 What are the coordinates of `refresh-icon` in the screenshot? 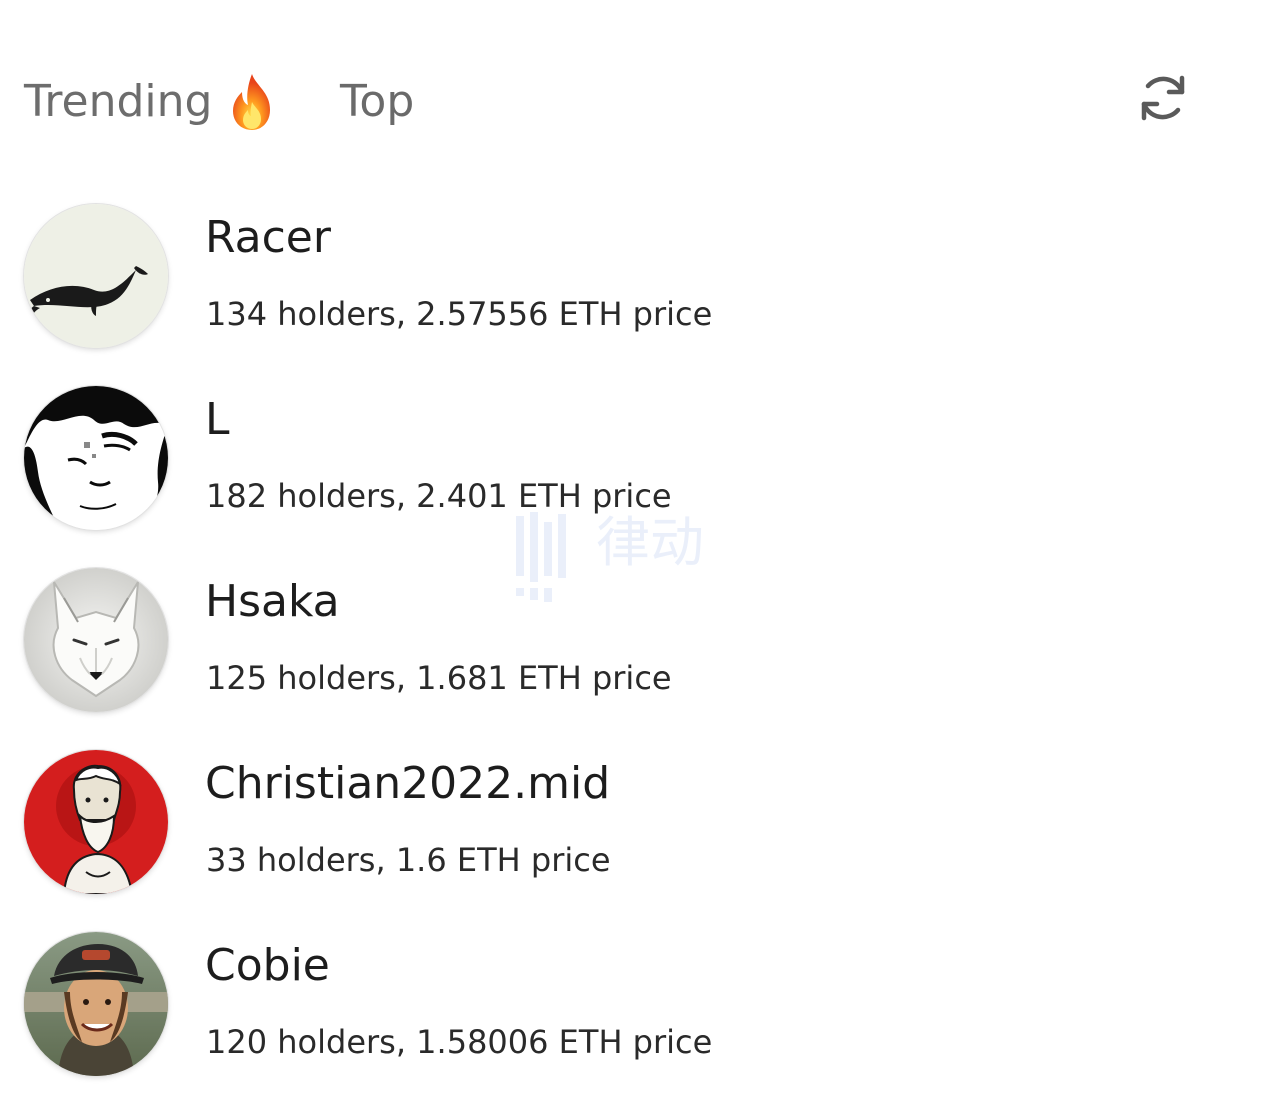 It's located at (1164, 98).